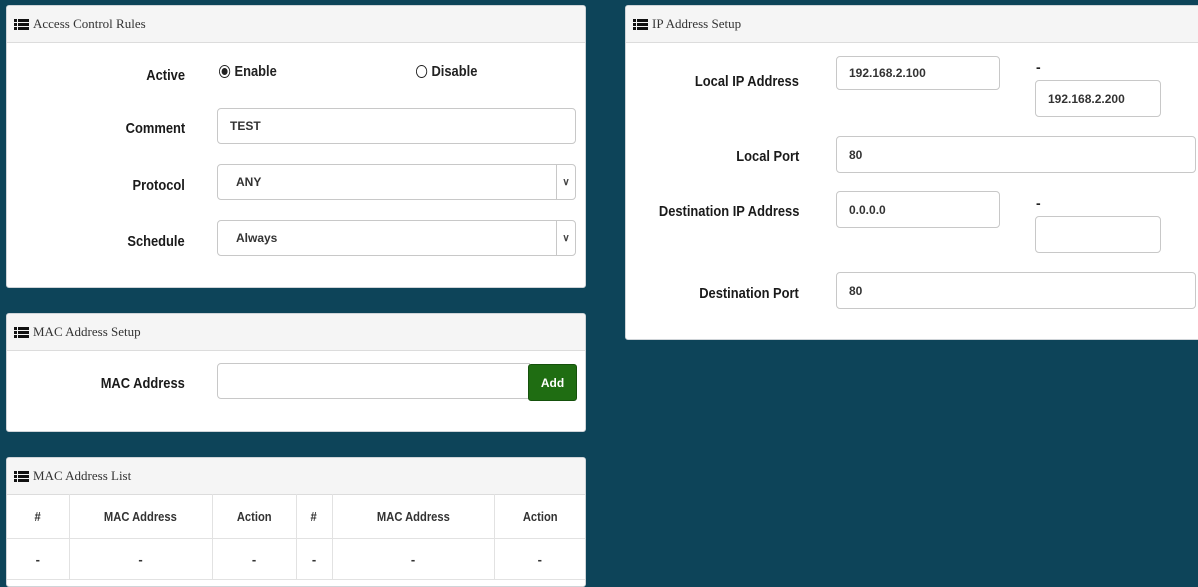 The height and width of the screenshot is (587, 1198). Describe the element at coordinates (142, 383) in the screenshot. I see `mac-address-label: MAC Address` at that location.